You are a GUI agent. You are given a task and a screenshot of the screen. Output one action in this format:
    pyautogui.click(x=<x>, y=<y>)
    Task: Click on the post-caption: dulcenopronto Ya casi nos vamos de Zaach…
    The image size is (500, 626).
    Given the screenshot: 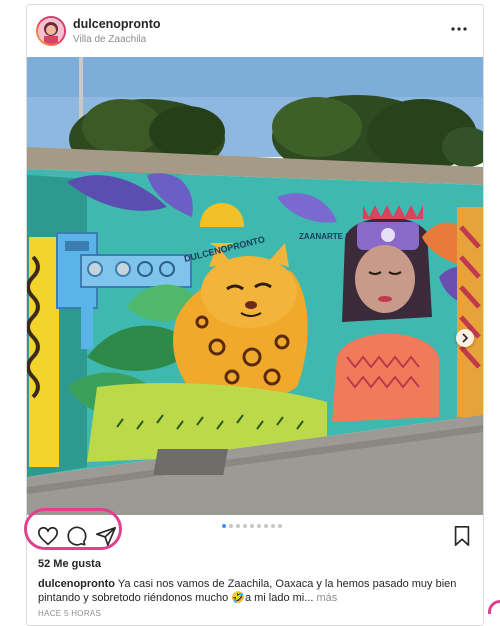 What is the action you would take?
    pyautogui.click(x=253, y=591)
    